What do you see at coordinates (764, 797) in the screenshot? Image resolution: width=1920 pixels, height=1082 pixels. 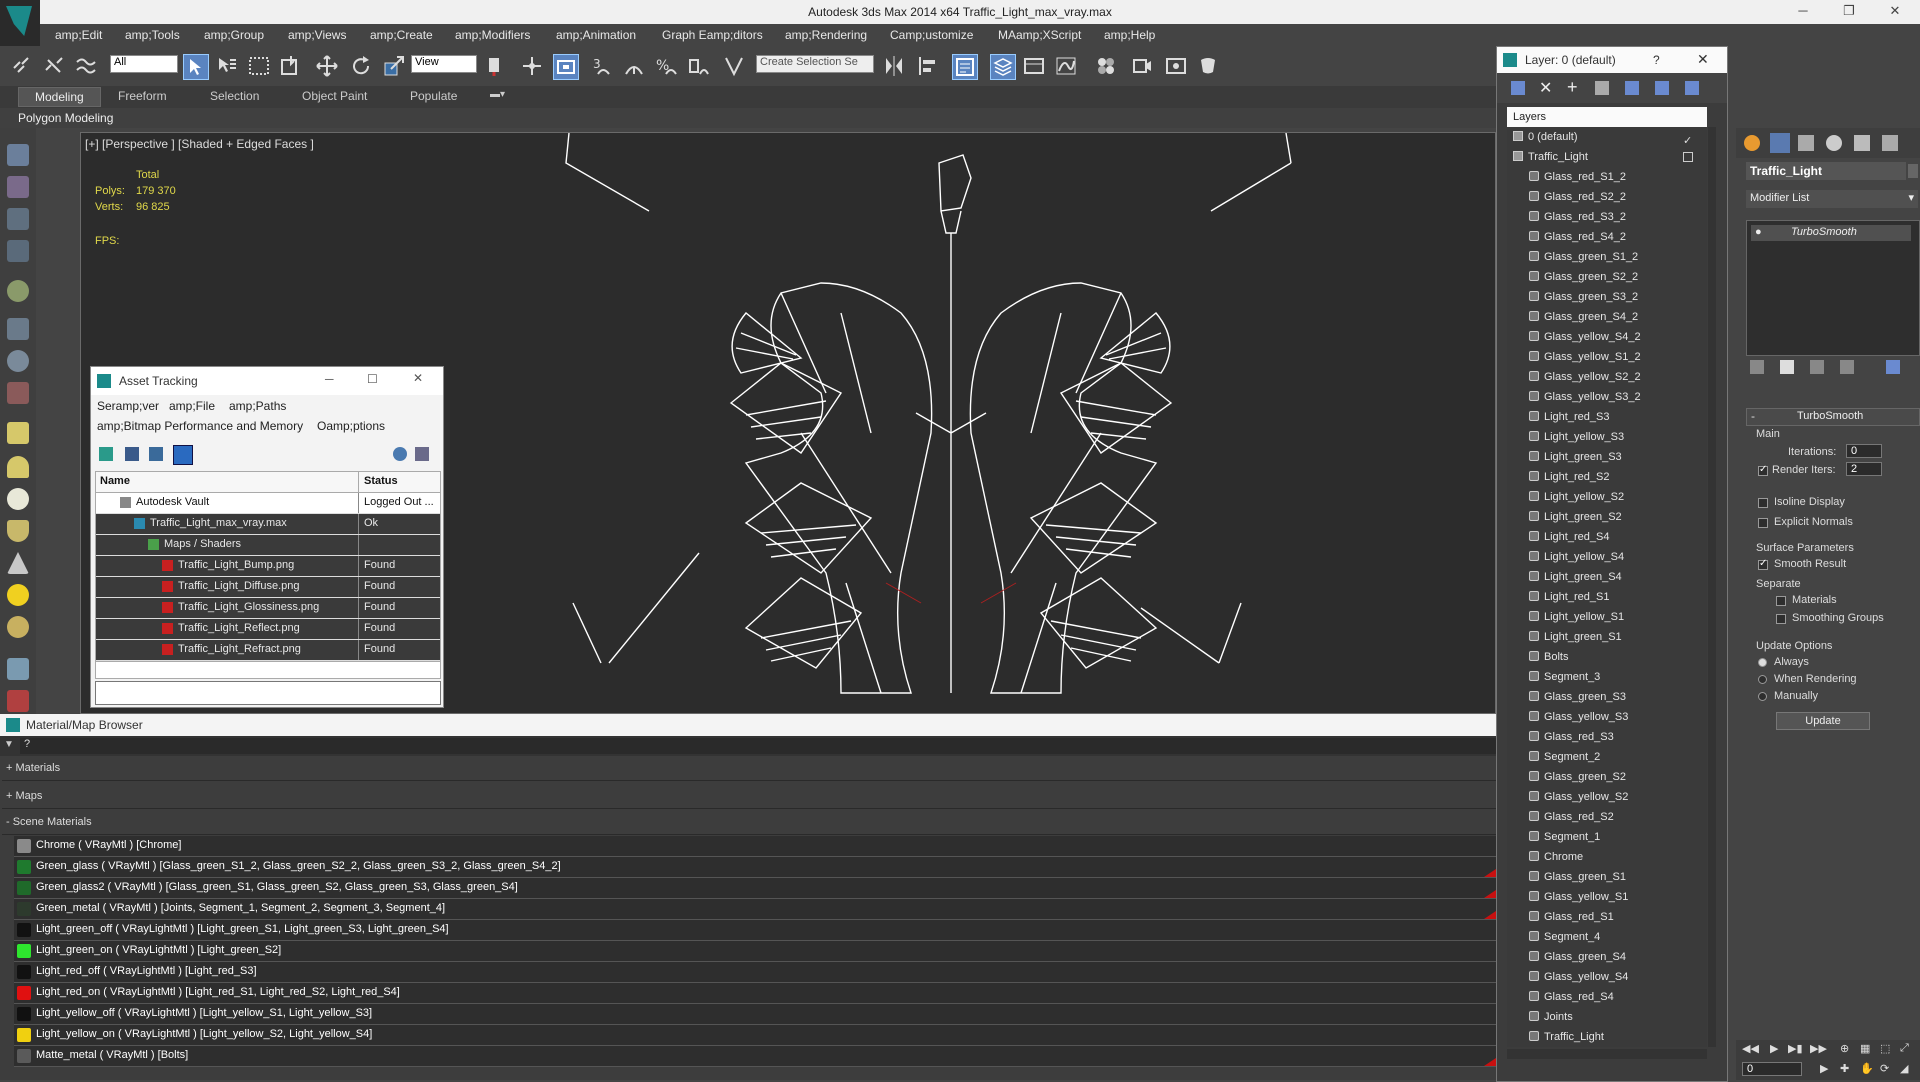 I see `group-maps: + Maps` at bounding box center [764, 797].